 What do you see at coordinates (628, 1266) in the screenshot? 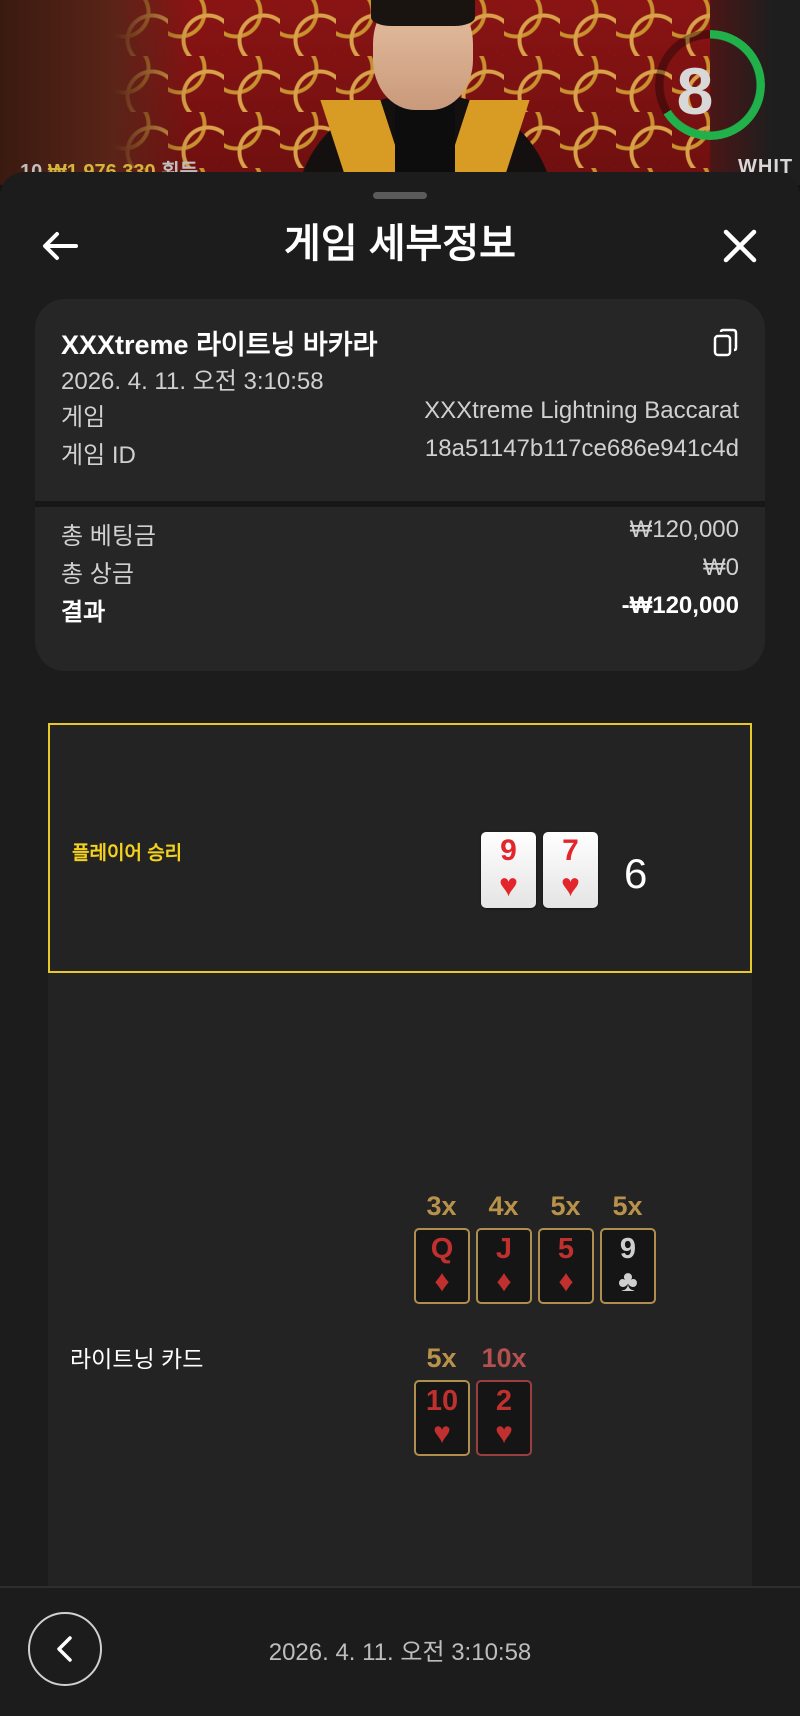
I see `lightning-card: 9 ♣` at bounding box center [628, 1266].